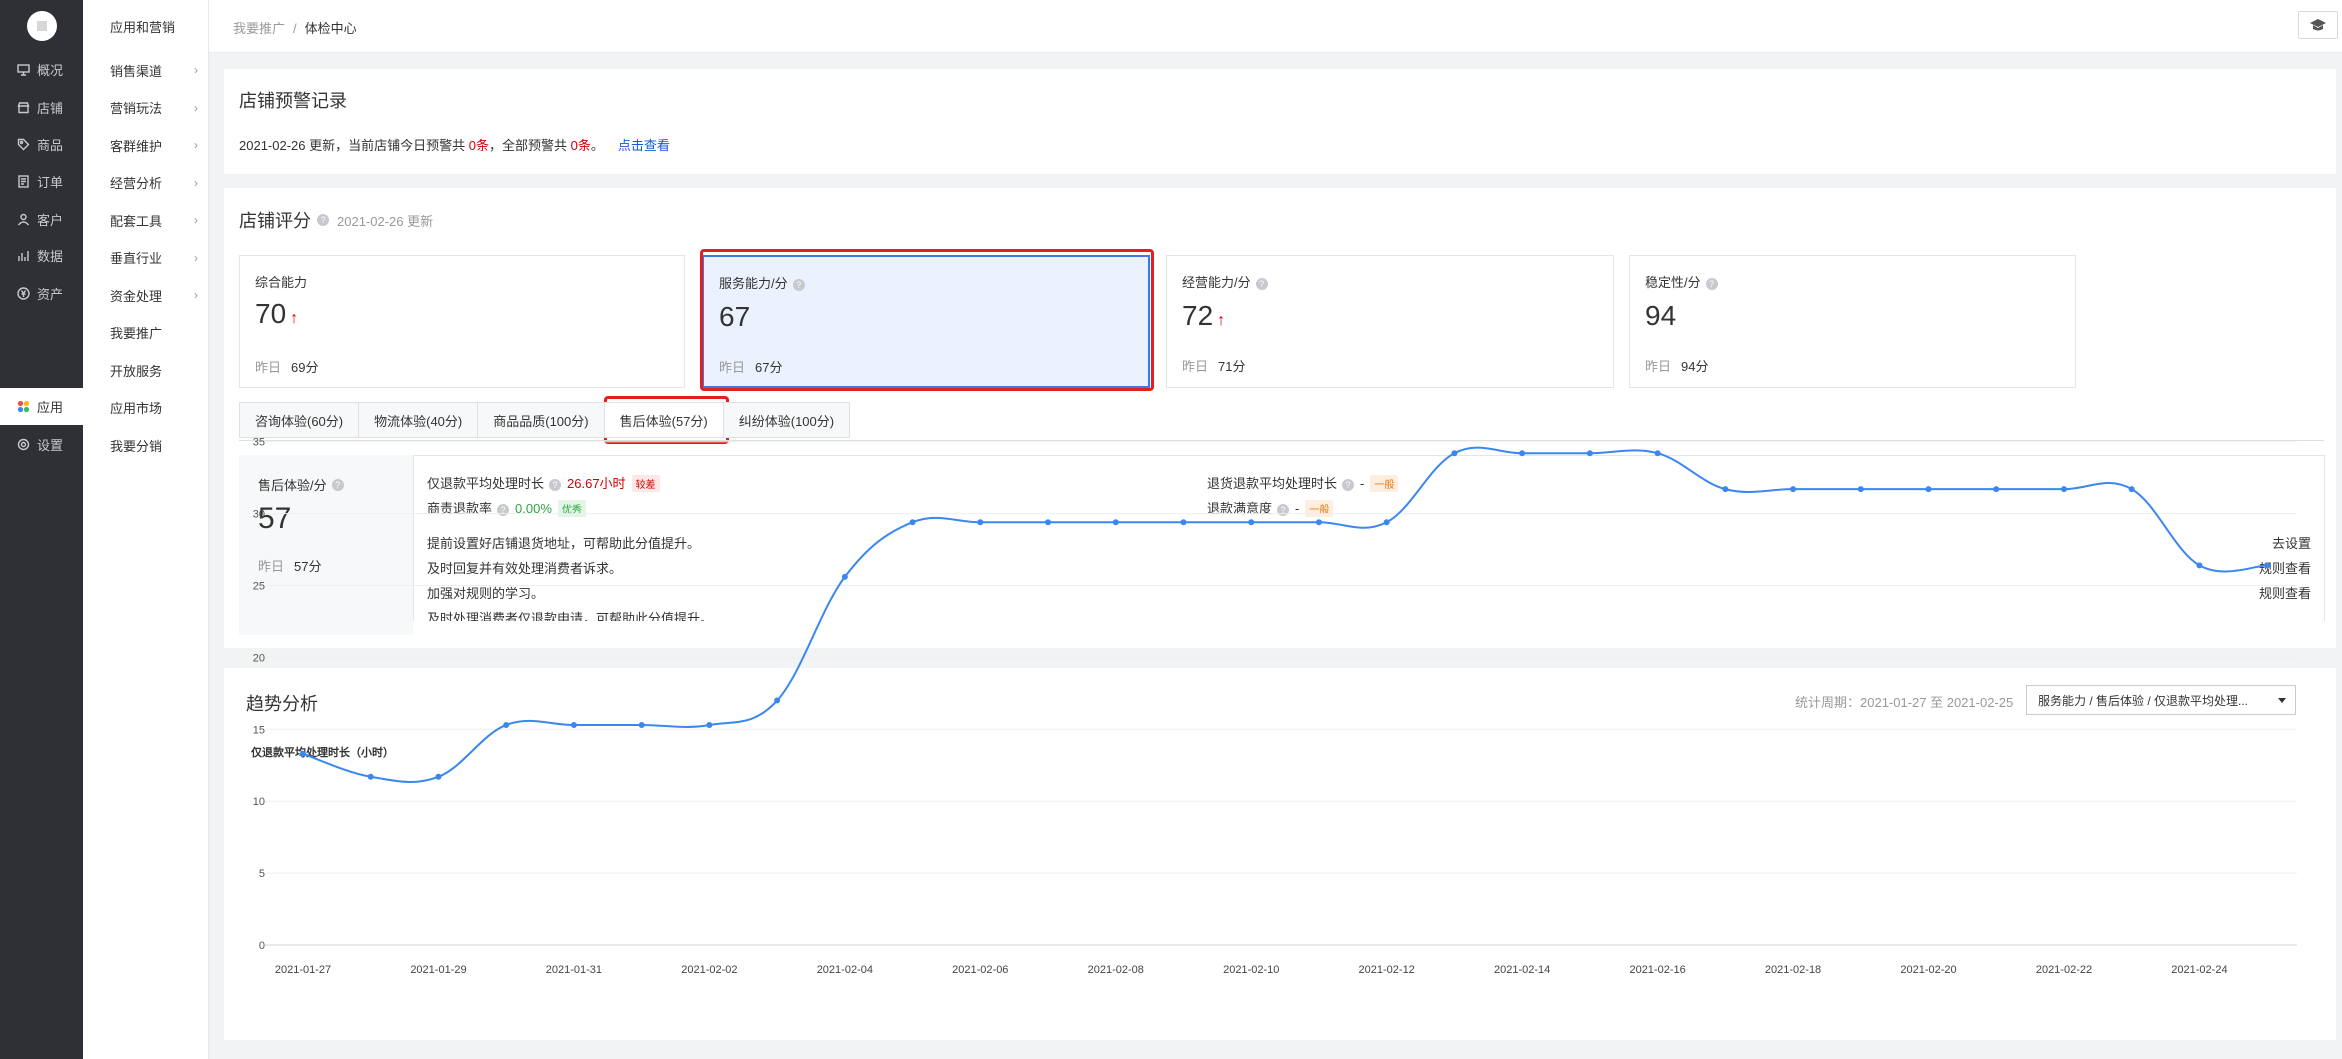 This screenshot has height=1059, width=2342. I want to click on metric-tag: 较差, so click(645, 483).